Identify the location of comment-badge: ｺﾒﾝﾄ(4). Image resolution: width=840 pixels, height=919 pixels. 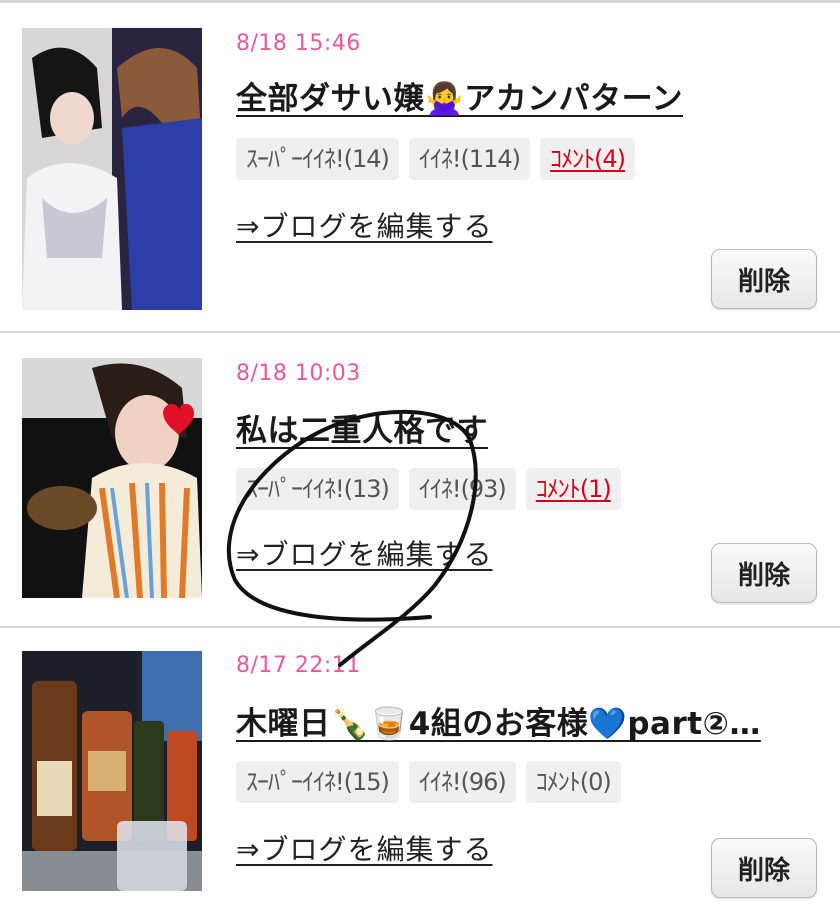
(588, 159).